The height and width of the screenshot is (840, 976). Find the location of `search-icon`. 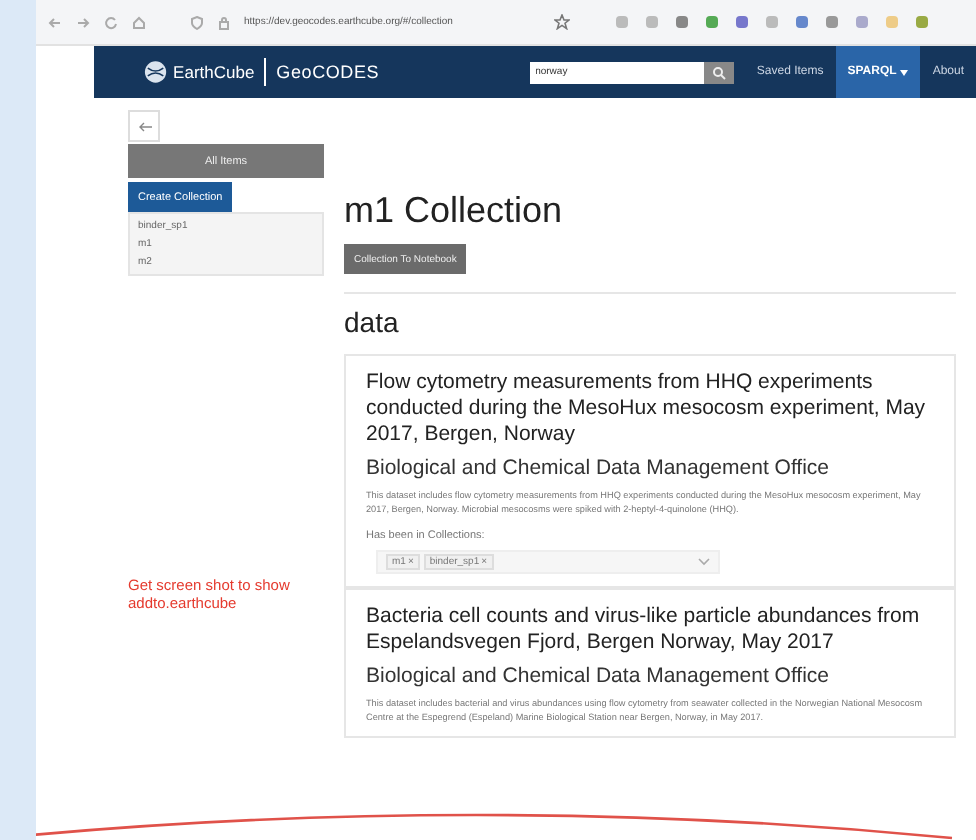

search-icon is located at coordinates (718, 72).